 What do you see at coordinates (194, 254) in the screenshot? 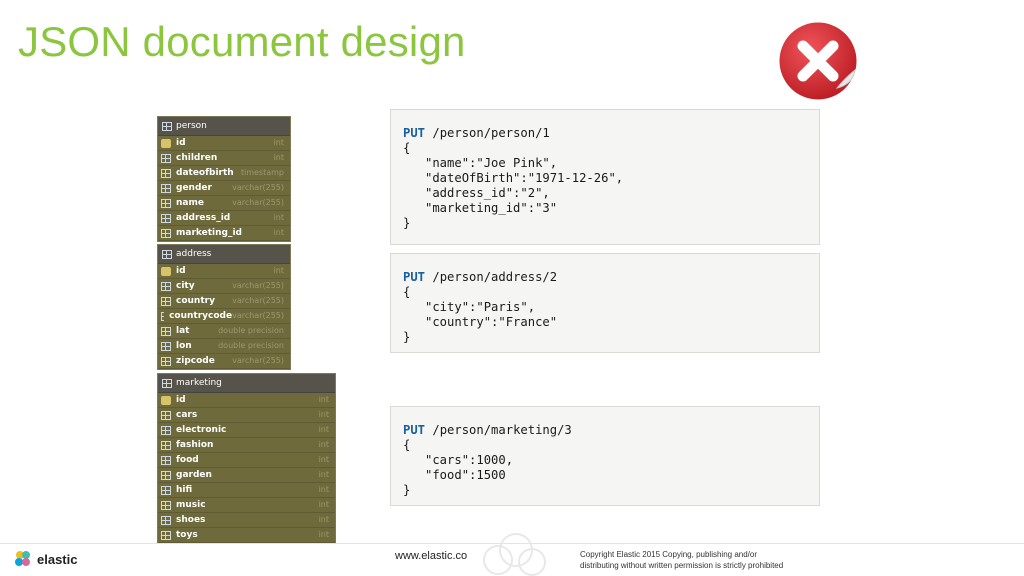
I see `table-name: address` at bounding box center [194, 254].